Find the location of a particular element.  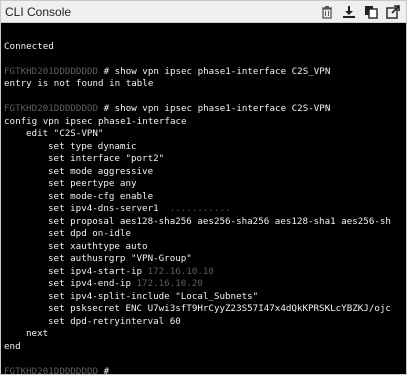

setting-line: set ipv4-split-include "Local_Subnets" is located at coordinates (153, 296).